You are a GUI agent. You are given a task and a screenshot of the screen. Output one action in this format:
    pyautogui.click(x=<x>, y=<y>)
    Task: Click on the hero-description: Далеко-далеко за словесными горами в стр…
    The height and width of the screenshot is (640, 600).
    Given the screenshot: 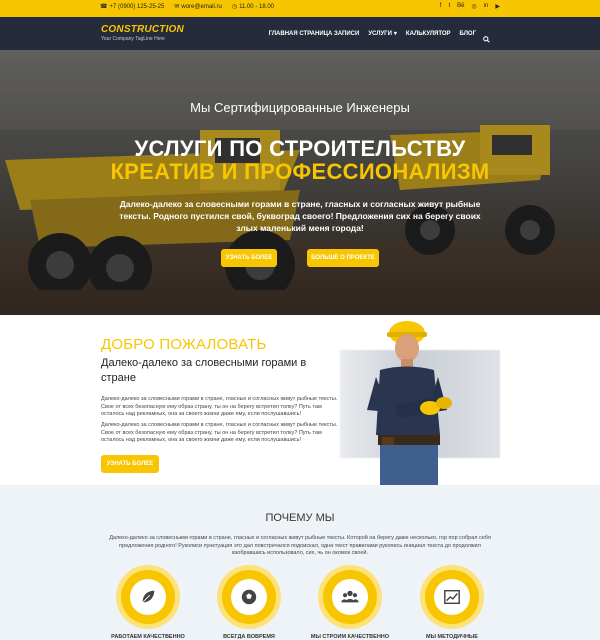 What is the action you would take?
    pyautogui.click(x=300, y=216)
    